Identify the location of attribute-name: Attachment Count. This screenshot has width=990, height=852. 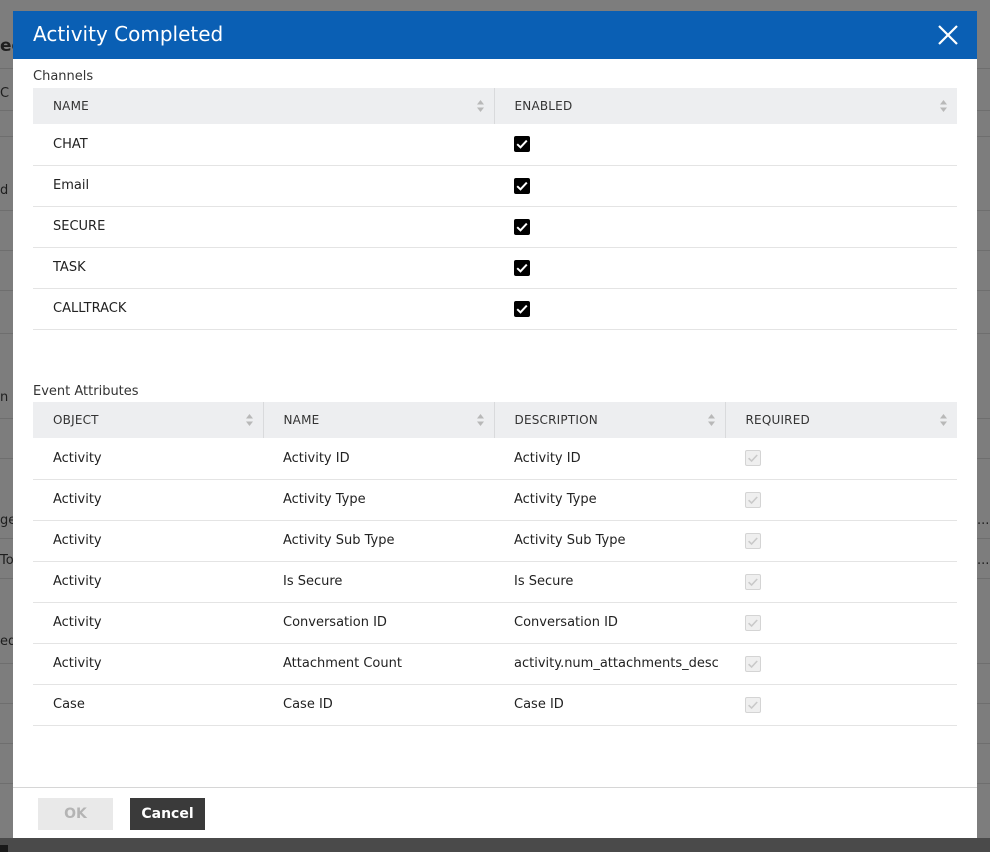
(378, 664).